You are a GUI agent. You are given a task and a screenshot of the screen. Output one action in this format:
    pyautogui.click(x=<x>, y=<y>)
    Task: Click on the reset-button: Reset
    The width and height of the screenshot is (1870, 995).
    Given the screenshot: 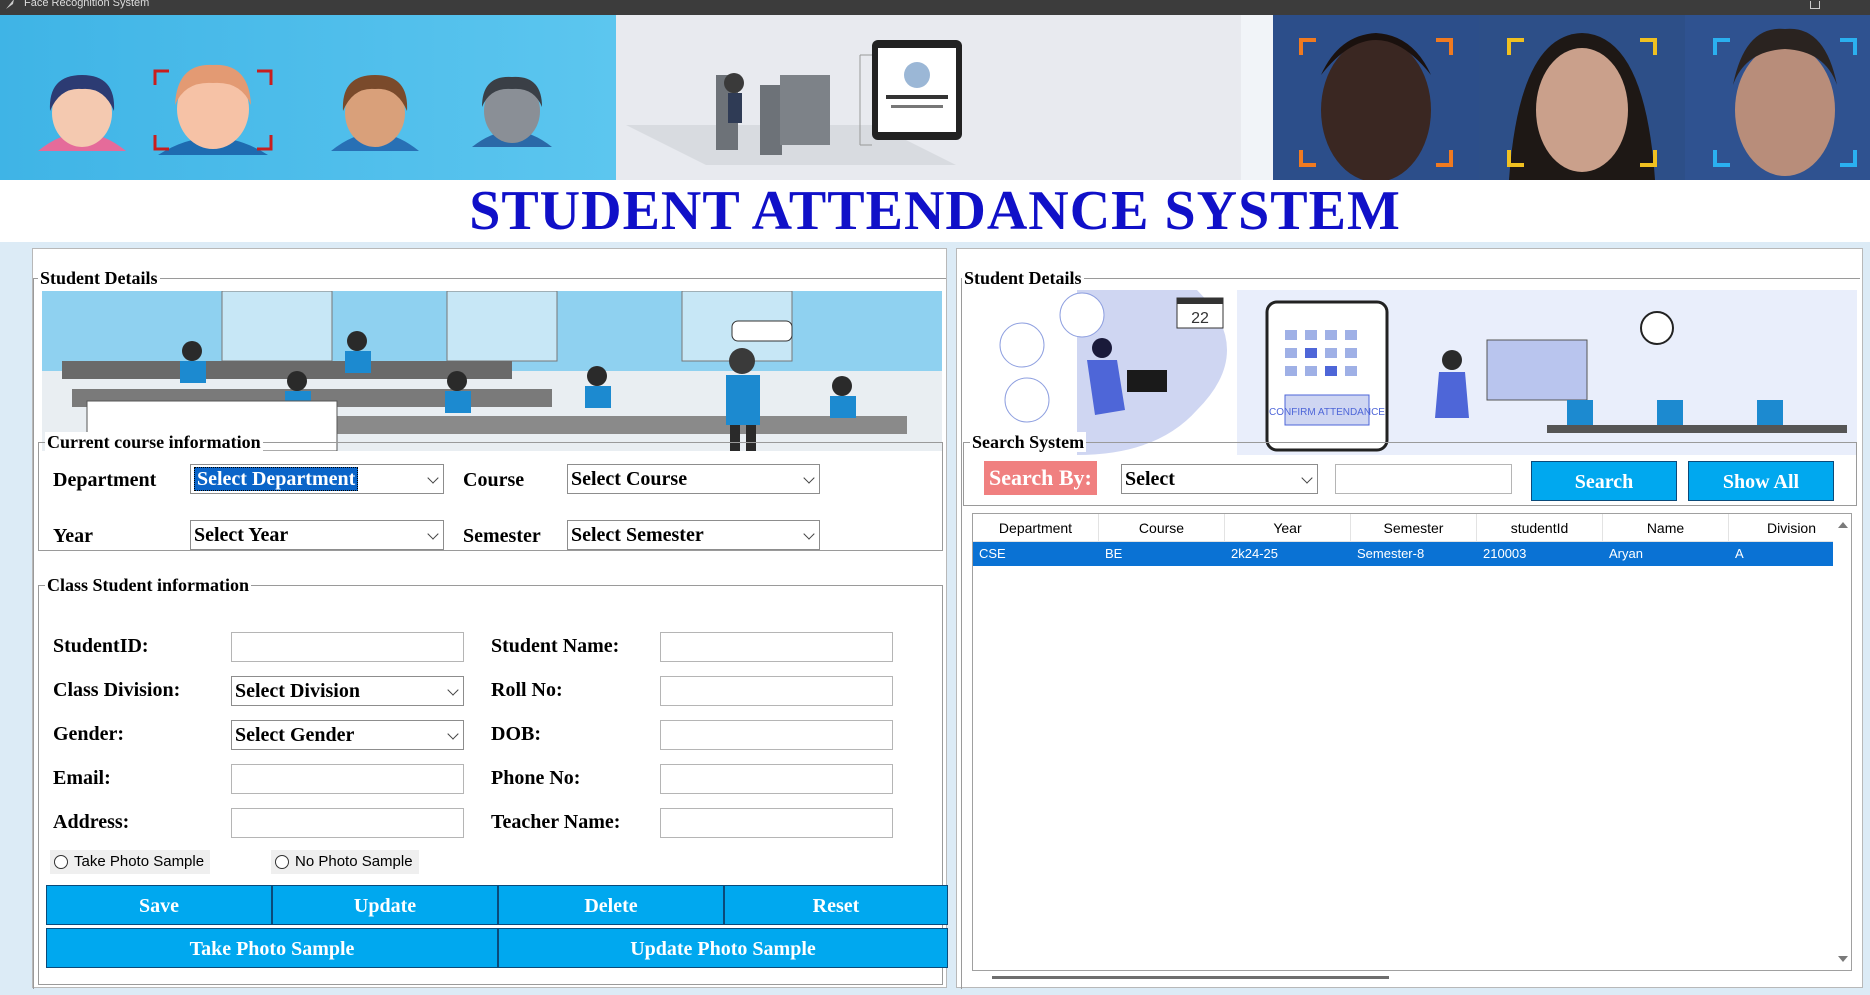 What is the action you would take?
    pyautogui.click(x=836, y=905)
    